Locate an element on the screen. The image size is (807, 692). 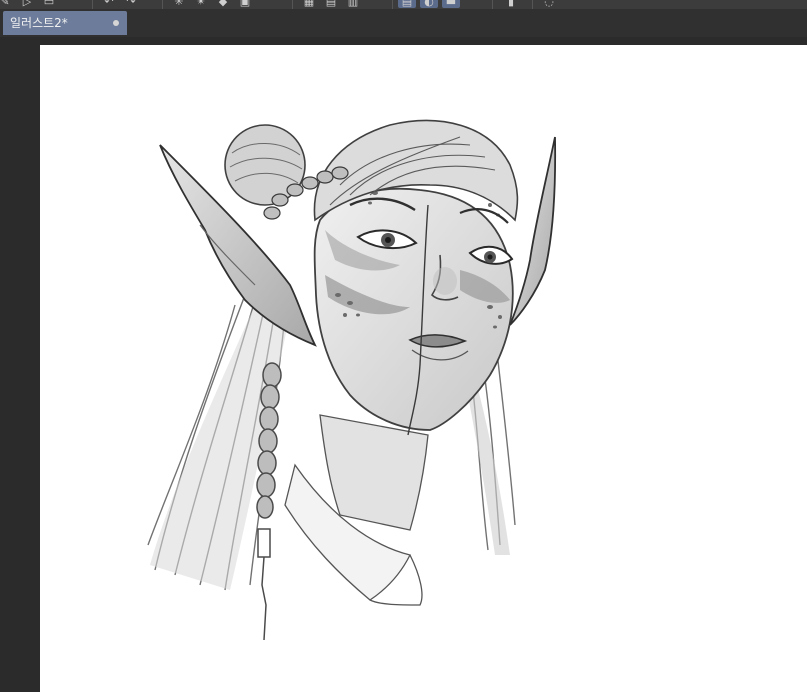
snap-icon: ✳ is located at coordinates (179, 4).